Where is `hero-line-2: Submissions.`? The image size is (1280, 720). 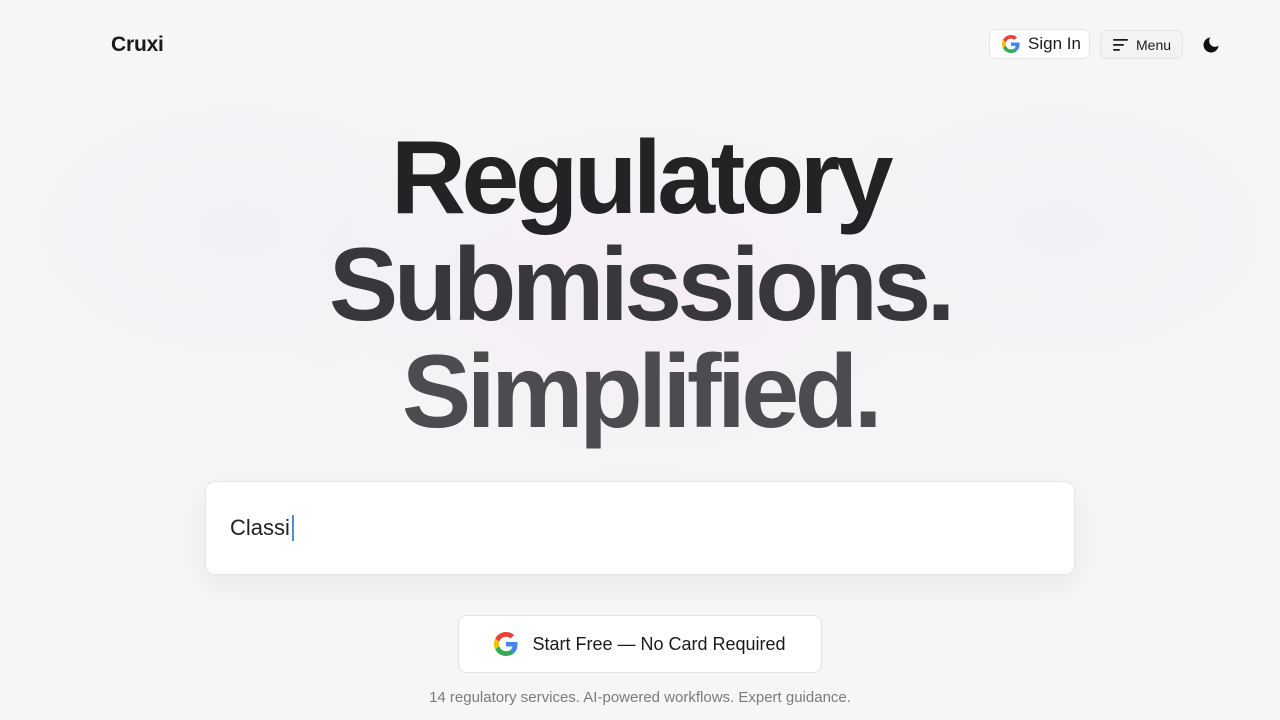 hero-line-2: Submissions. is located at coordinates (642, 285).